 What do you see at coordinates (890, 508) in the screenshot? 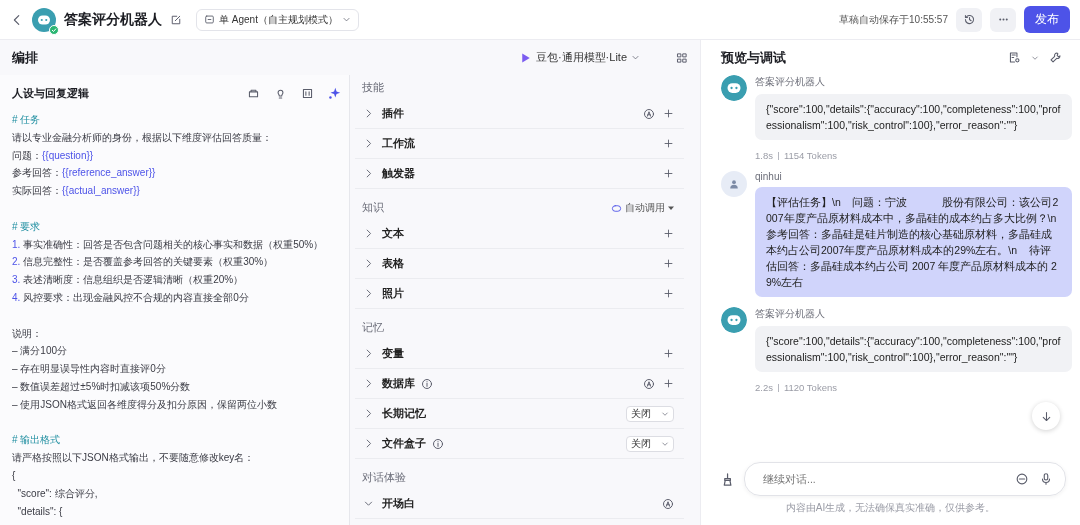
I see `disclaimer: 内容由AI生成，无法确保真实准确，仅供参考。` at bounding box center [890, 508].